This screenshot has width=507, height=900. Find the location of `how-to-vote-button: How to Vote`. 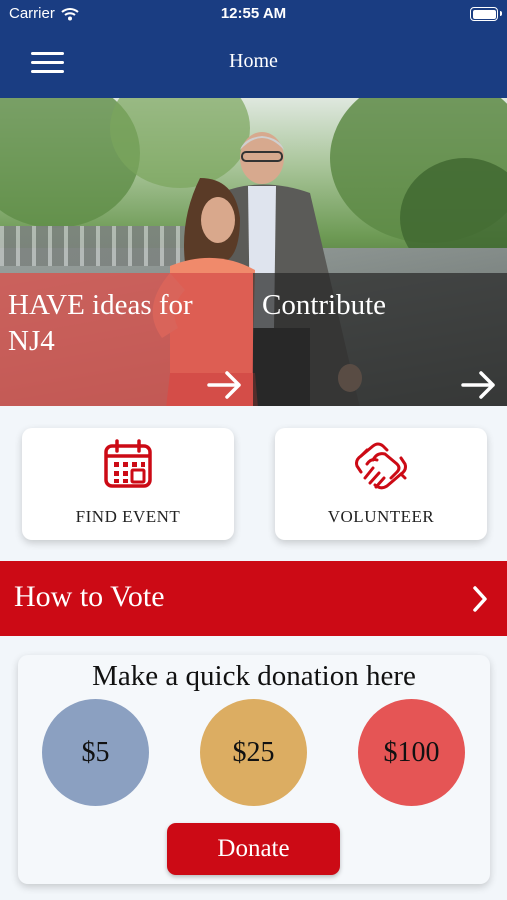

how-to-vote-button: How to Vote is located at coordinates (253, 598).